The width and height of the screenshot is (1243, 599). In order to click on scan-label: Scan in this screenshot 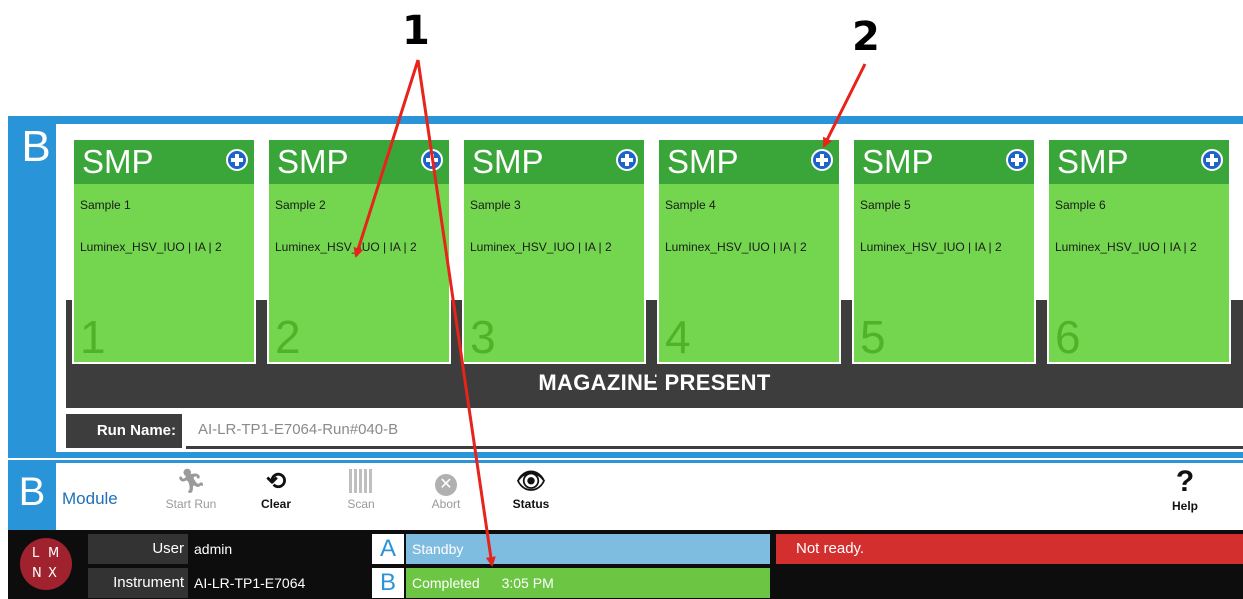, I will do `click(361, 504)`.